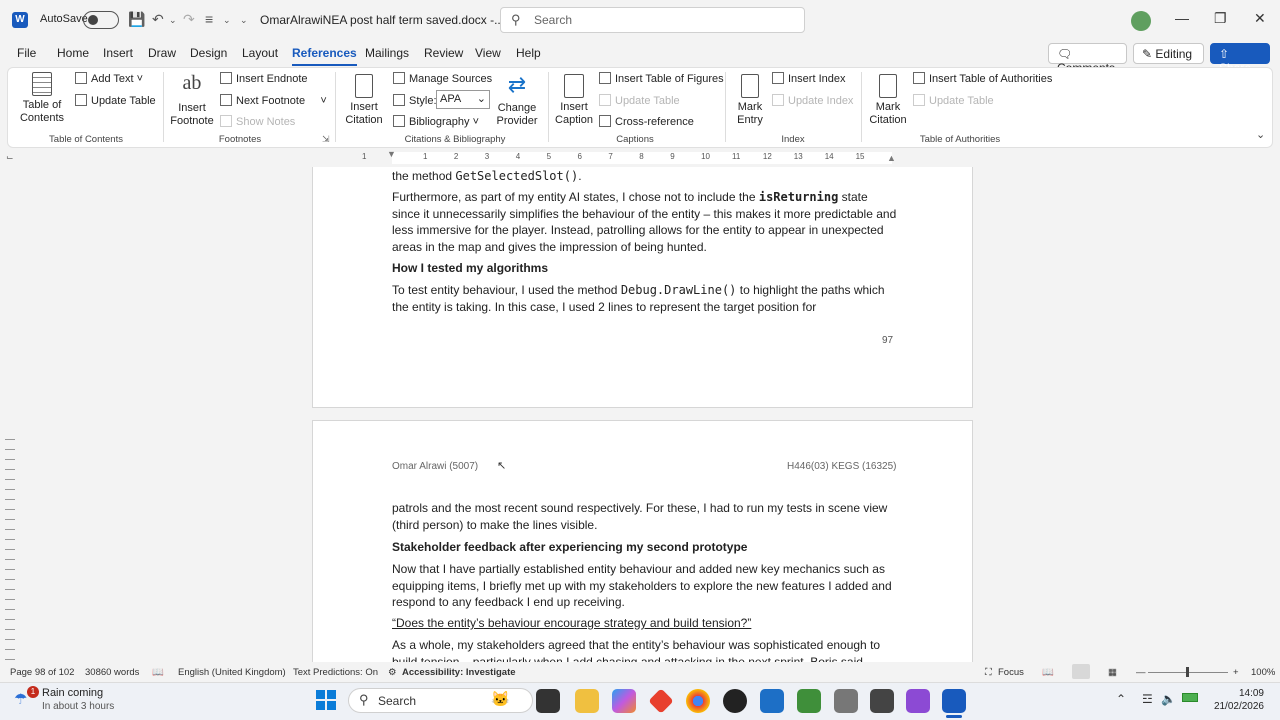  I want to click on undo-dropdown-icon: ⌄, so click(173, 20).